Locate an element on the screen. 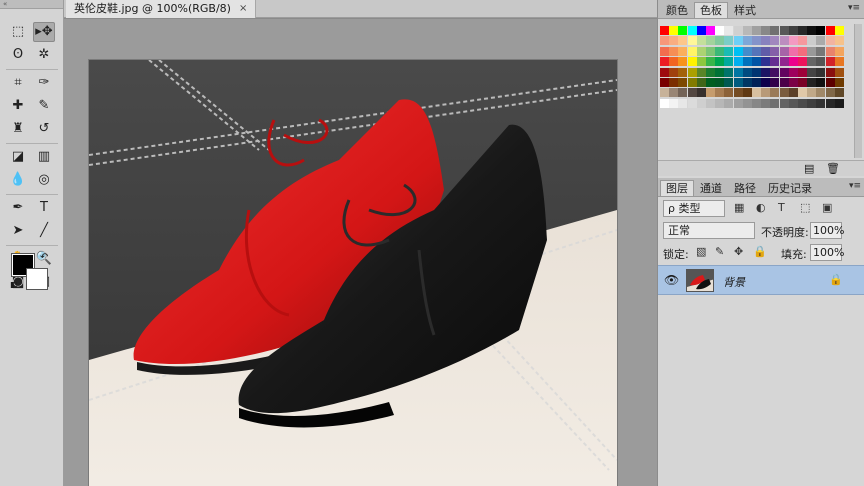  fill-field: 100% is located at coordinates (827, 252).